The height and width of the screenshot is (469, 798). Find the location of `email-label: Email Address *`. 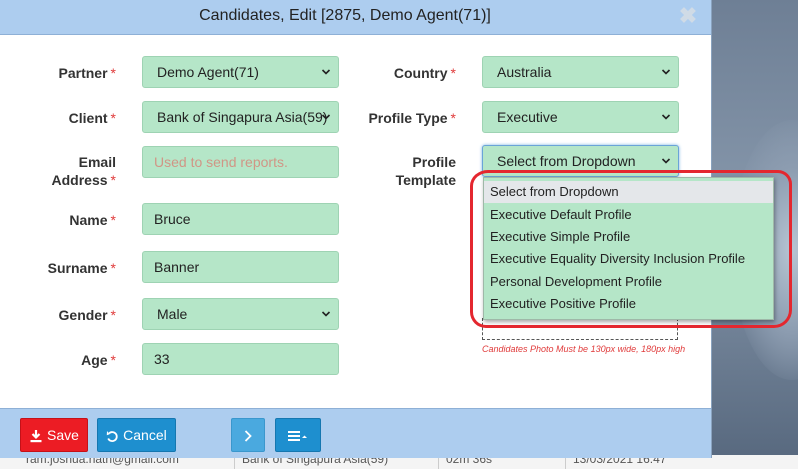

email-label: Email Address * is located at coordinates (83, 171).